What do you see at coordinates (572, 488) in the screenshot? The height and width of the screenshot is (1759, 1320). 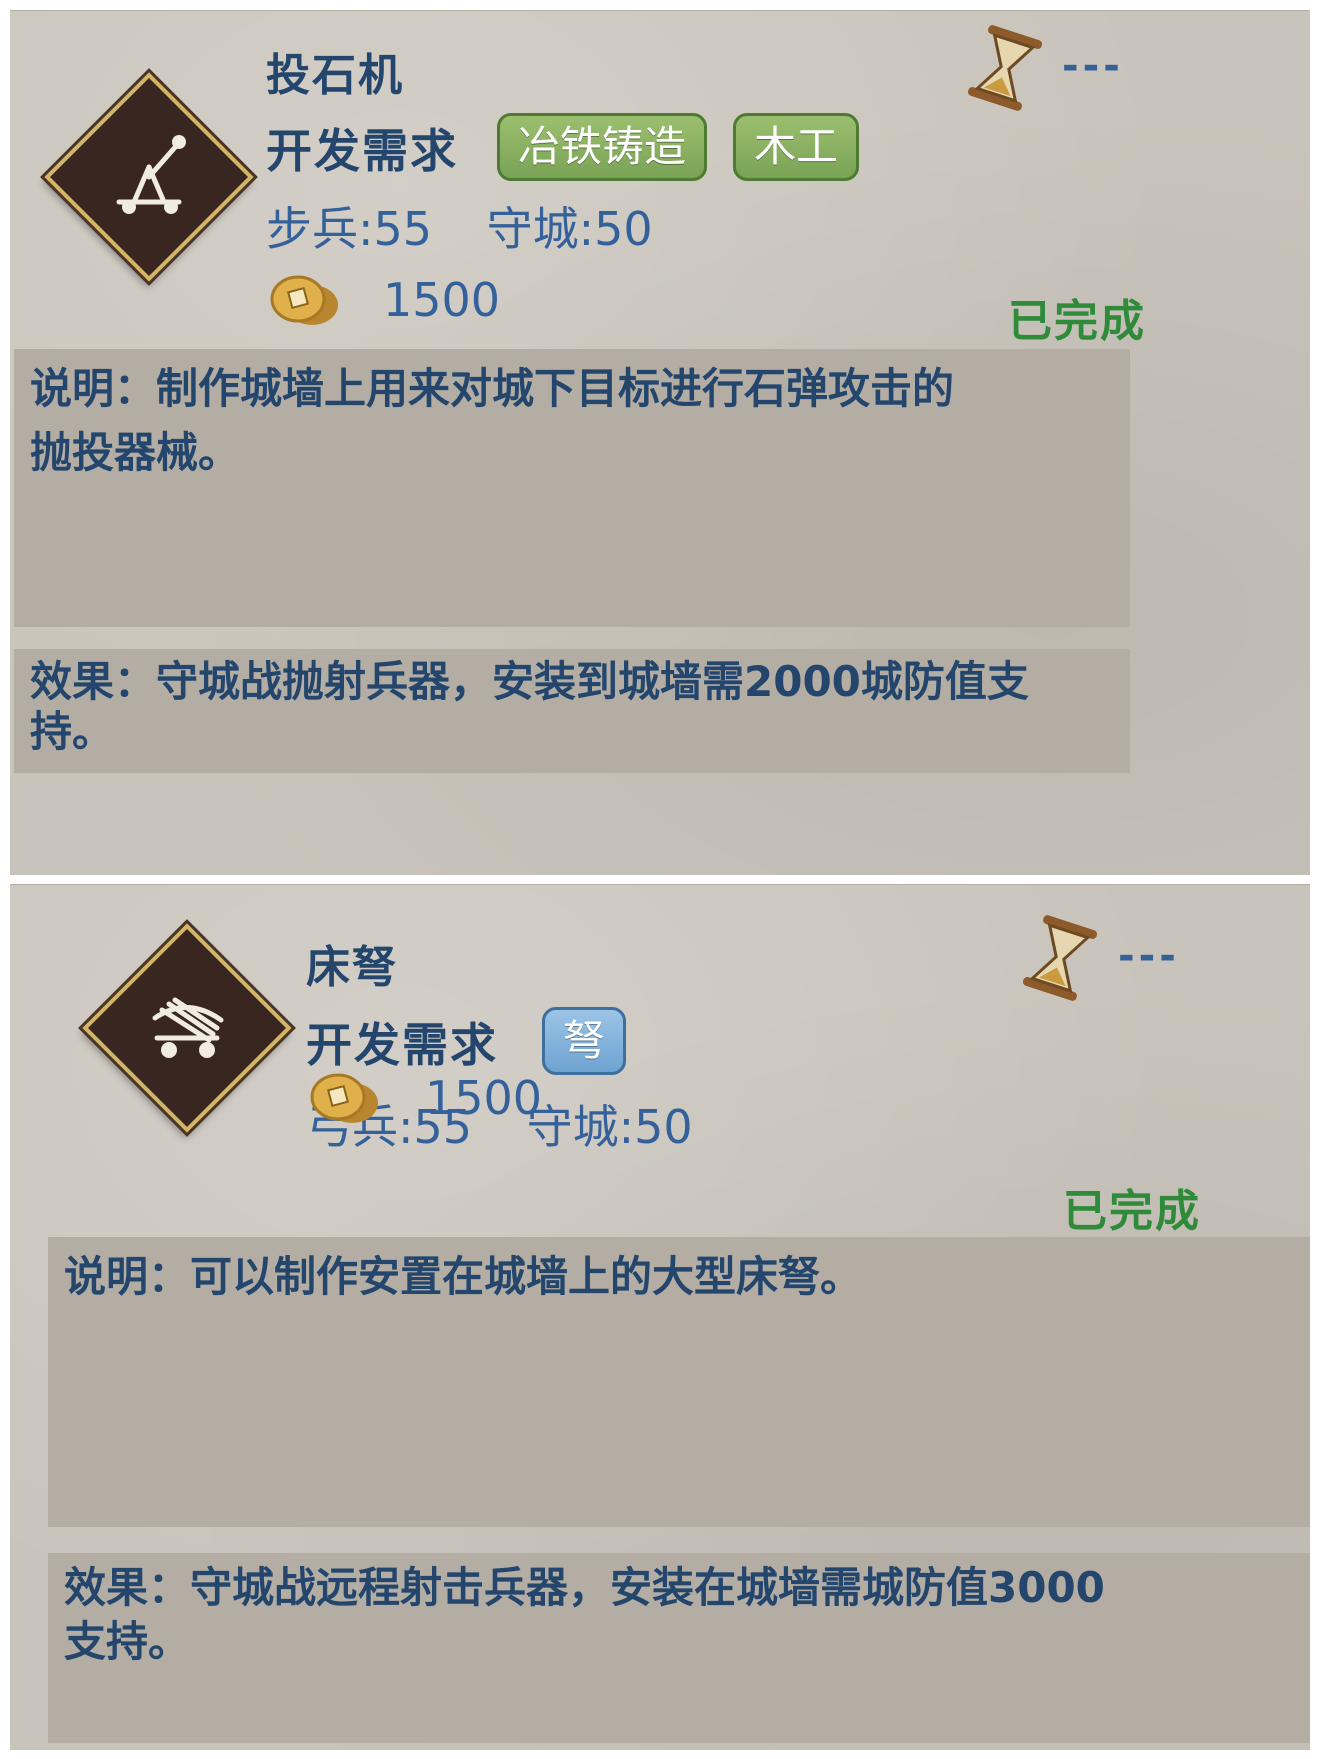 I see `description-panel: 说明：制作城墙上用来对城下目标进行石弹攻击的抛投器械。` at bounding box center [572, 488].